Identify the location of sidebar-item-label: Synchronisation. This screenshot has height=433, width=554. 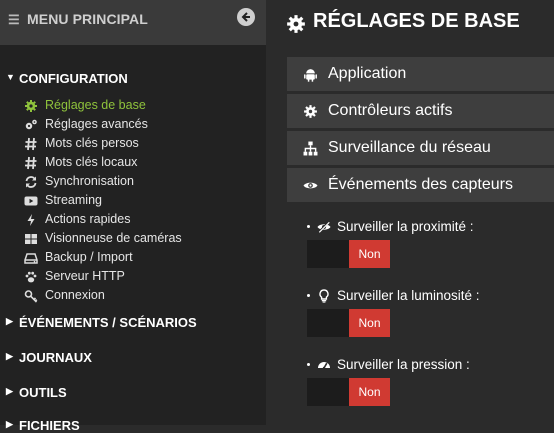
(89, 181).